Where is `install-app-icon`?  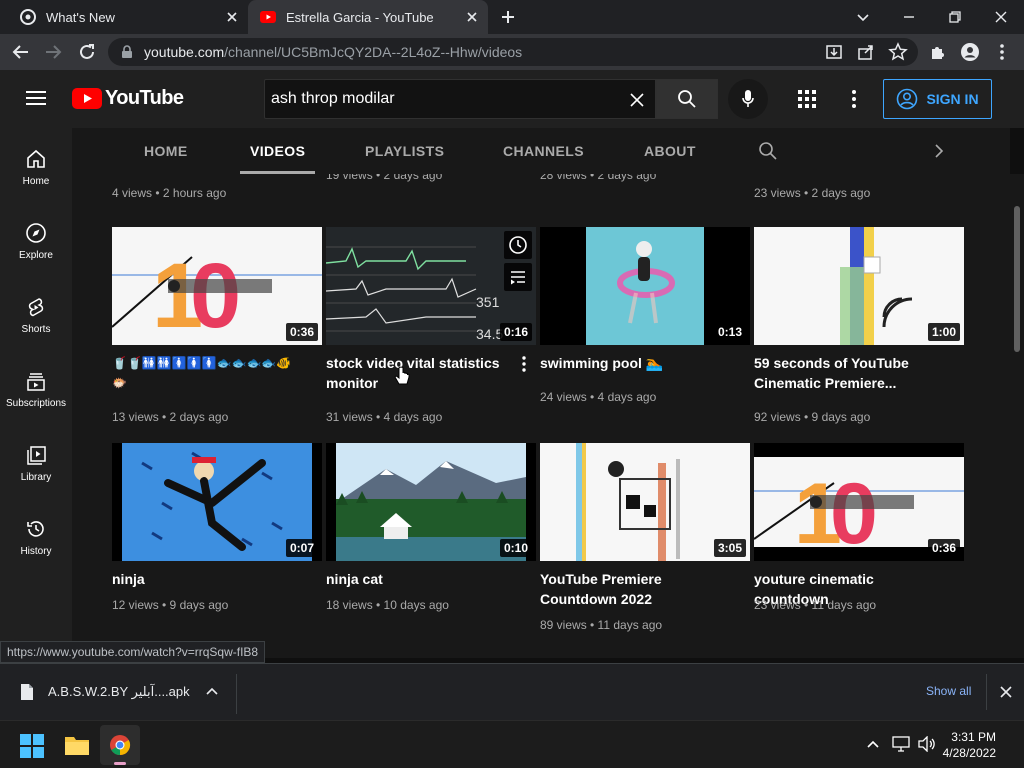 install-app-icon is located at coordinates (834, 52).